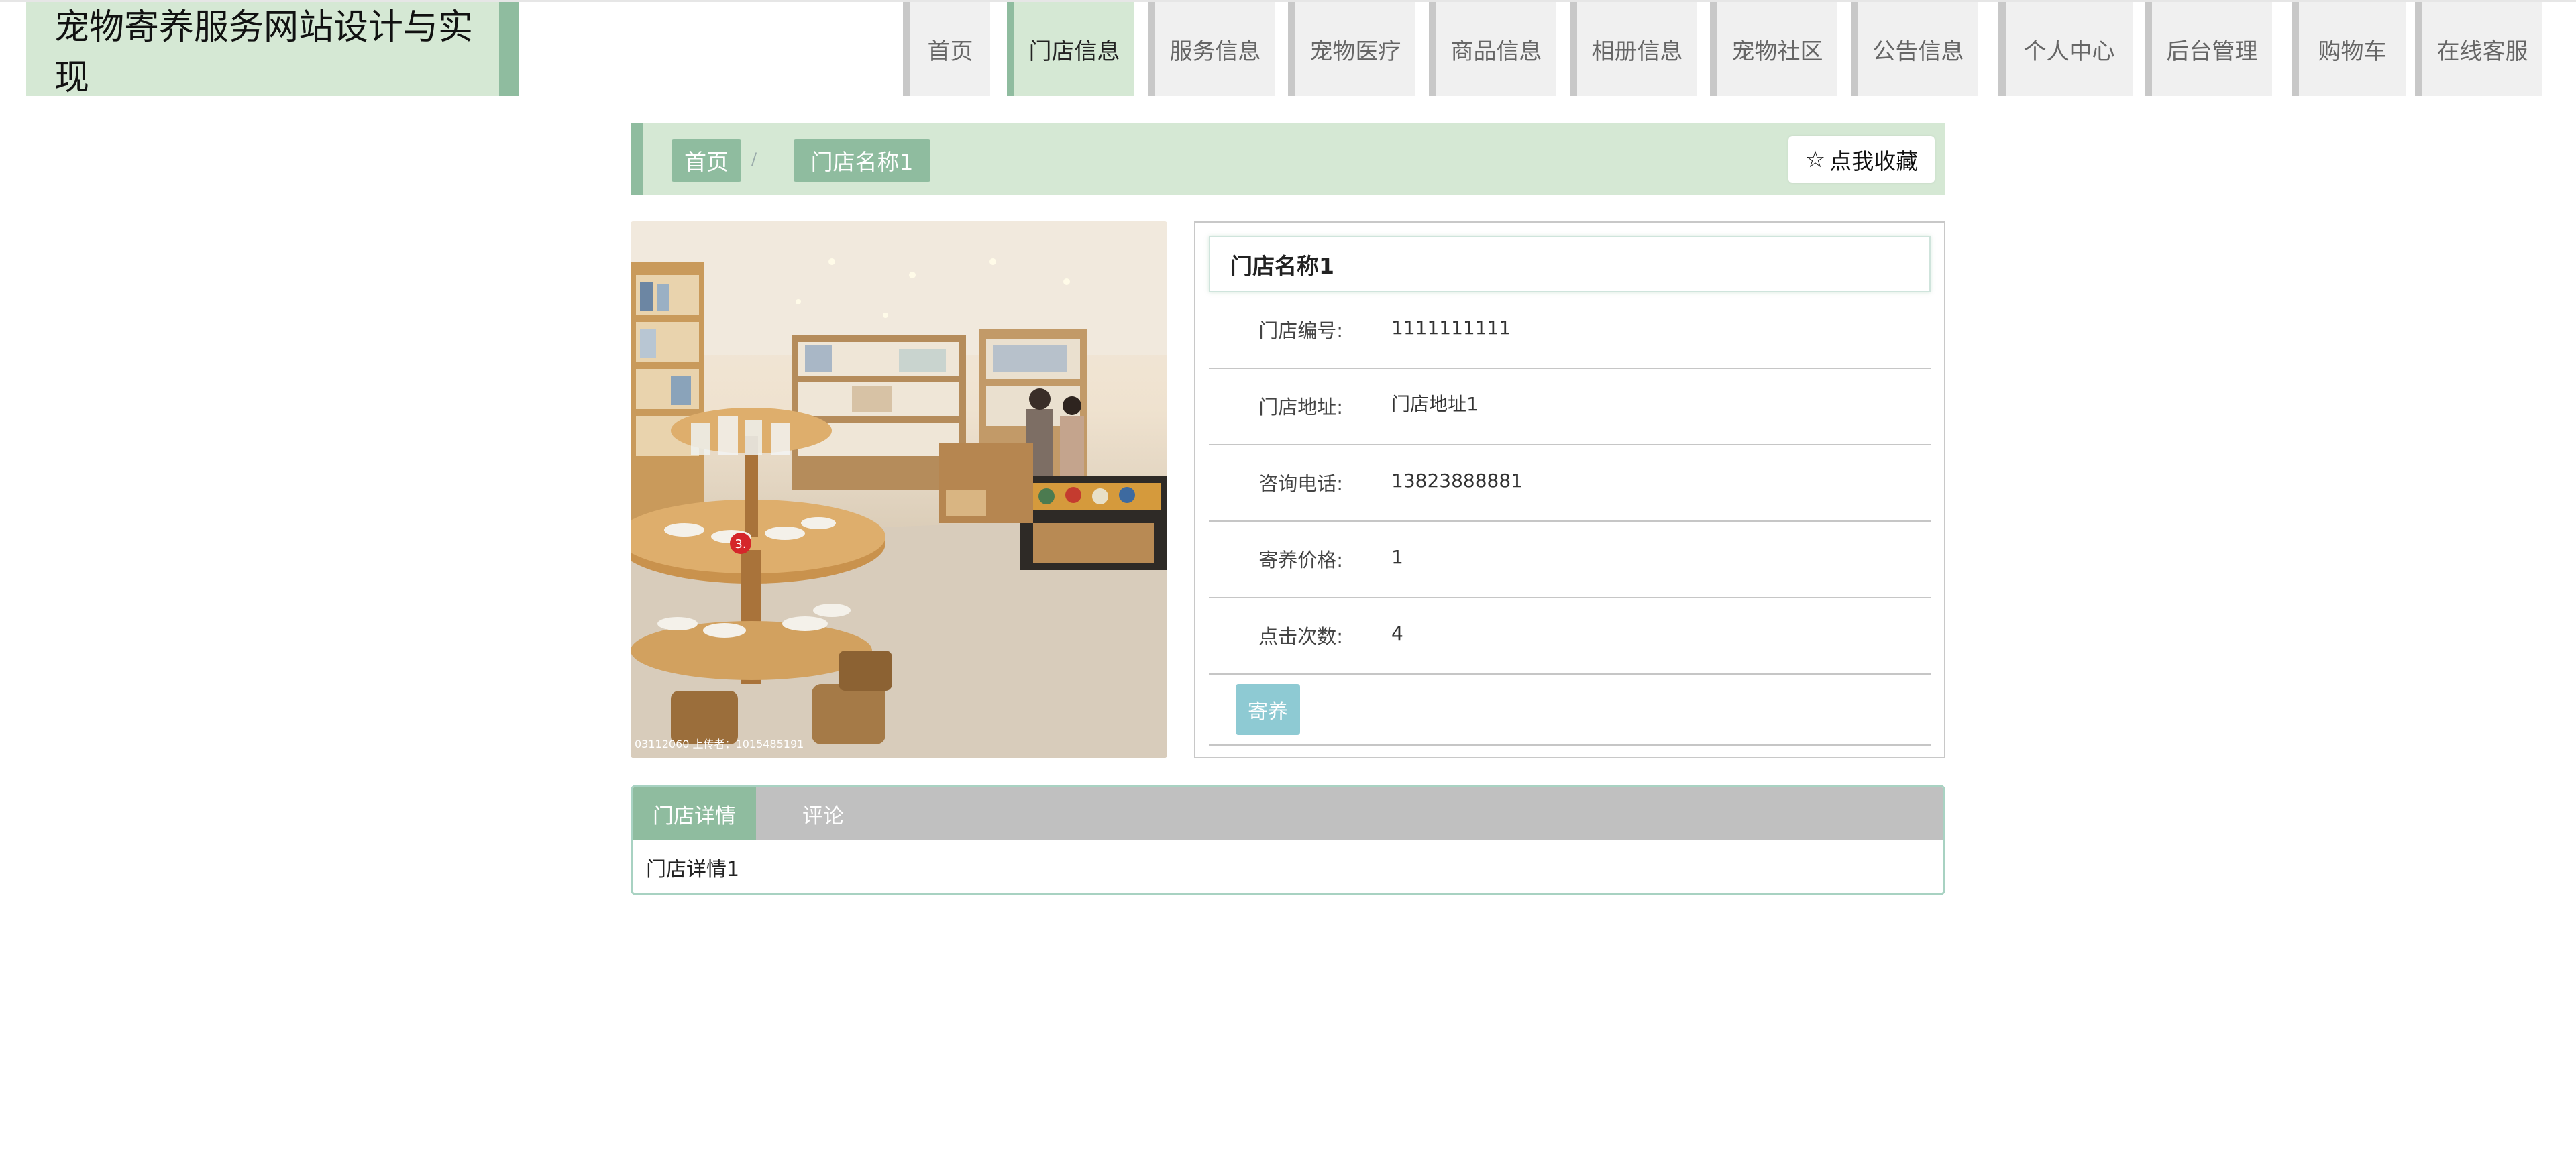  Describe the element at coordinates (1300, 330) in the screenshot. I see `field-label: 门店编号:` at that location.